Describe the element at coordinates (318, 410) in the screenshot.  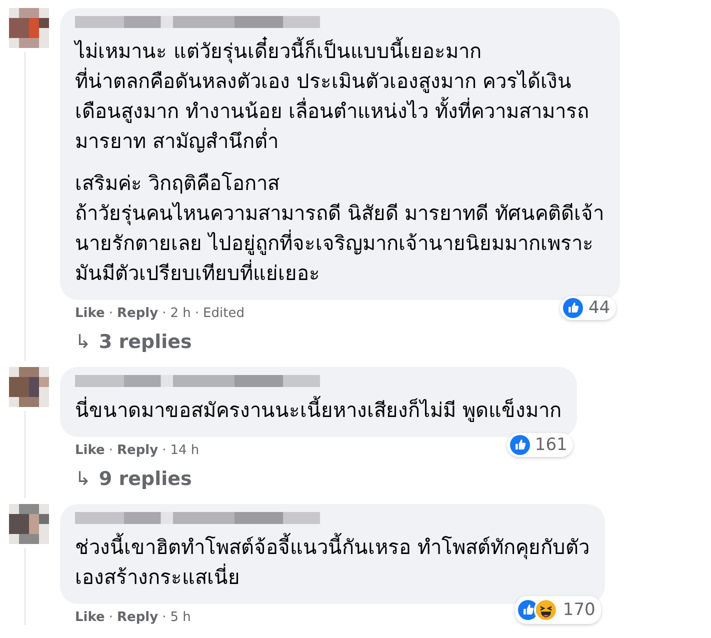
I see `comment-text: นี่ขนาดมาขอสมัครงานนะเนี้ยหางเสียงก็ไม่มี พูดแข็งมาก` at that location.